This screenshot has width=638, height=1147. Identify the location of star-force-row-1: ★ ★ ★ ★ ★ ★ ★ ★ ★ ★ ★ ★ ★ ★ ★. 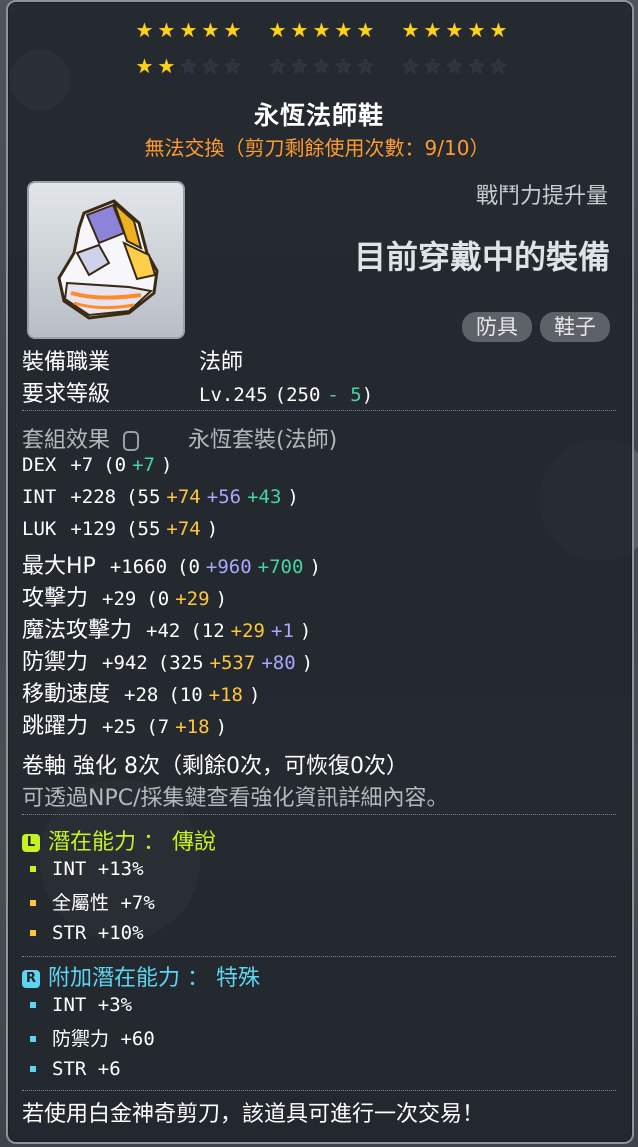
(321, 30).